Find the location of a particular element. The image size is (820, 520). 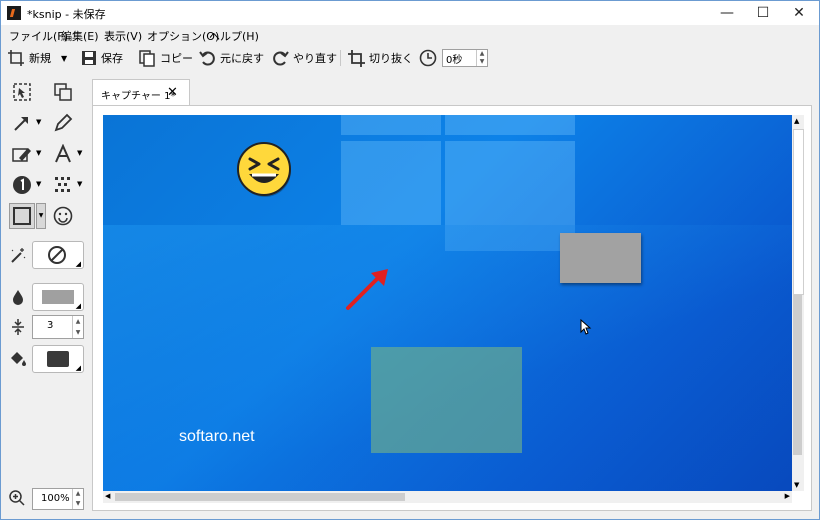

ksnip-logo-icon is located at coordinates (14, 13).